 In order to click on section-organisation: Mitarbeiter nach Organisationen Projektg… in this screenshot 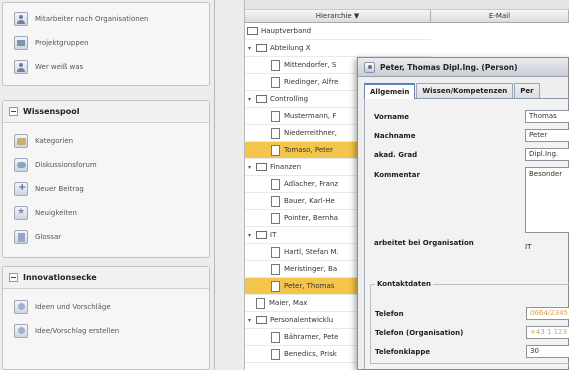, I will do `click(106, 44)`.